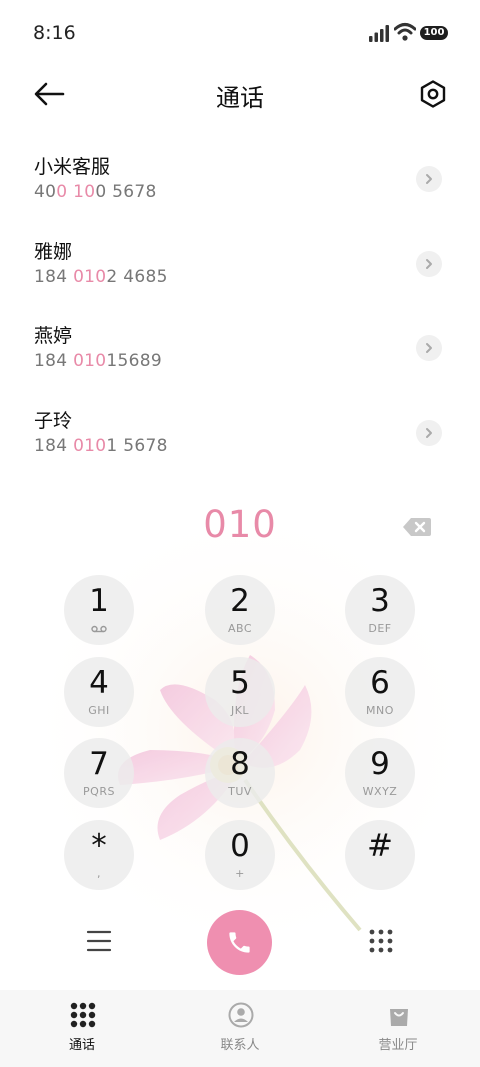 The width and height of the screenshot is (480, 1067). What do you see at coordinates (53, 421) in the screenshot?
I see `contact-name: 子玲` at bounding box center [53, 421].